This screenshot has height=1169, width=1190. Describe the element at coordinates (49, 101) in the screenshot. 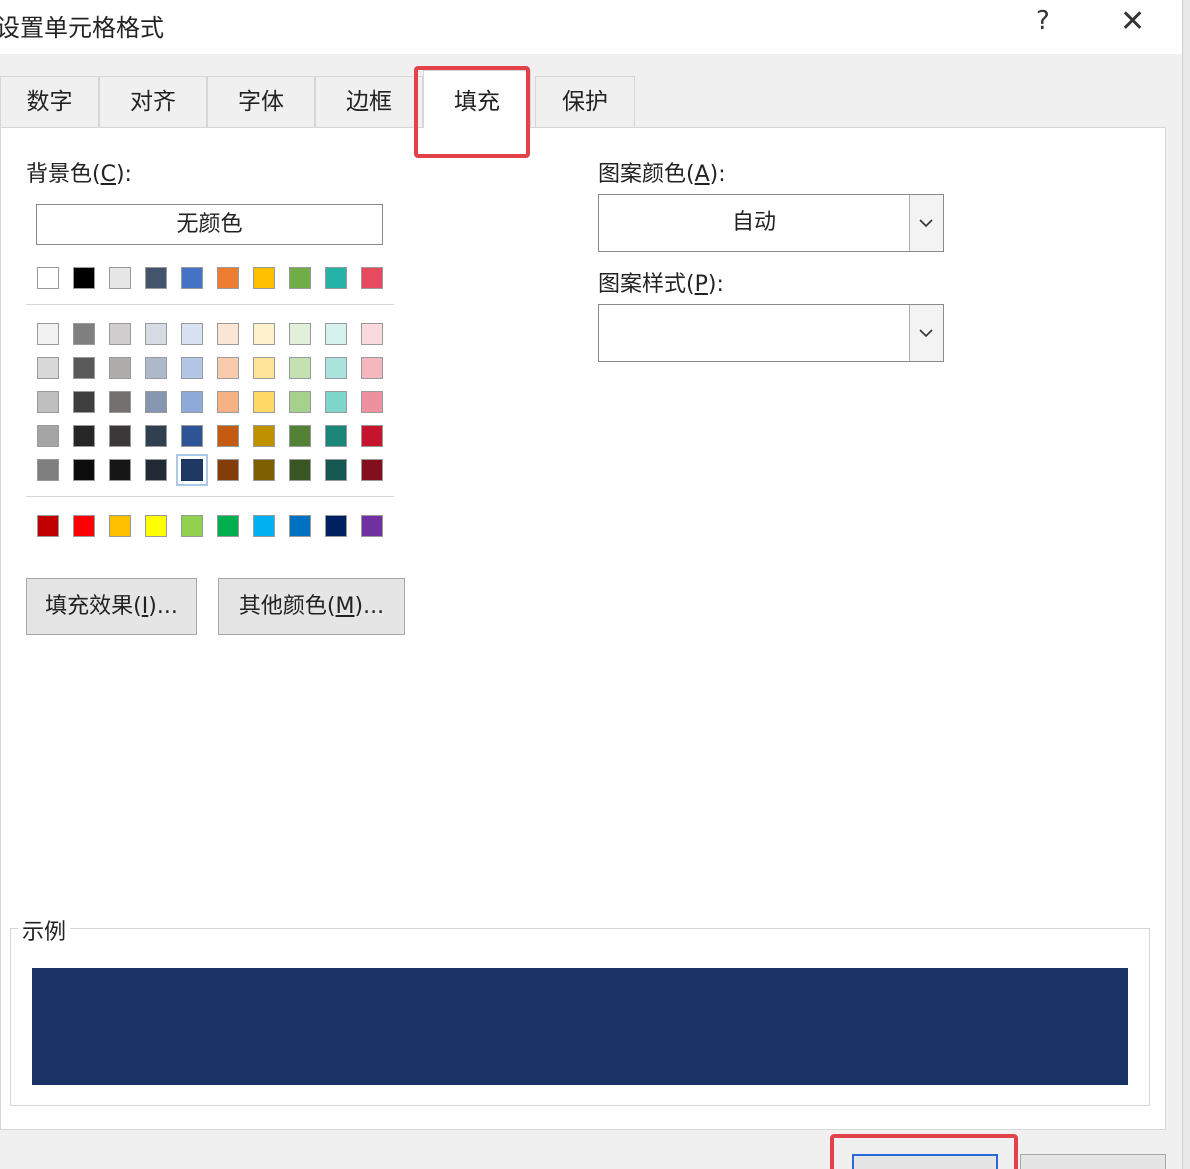

I see `tab-number: 数字` at that location.